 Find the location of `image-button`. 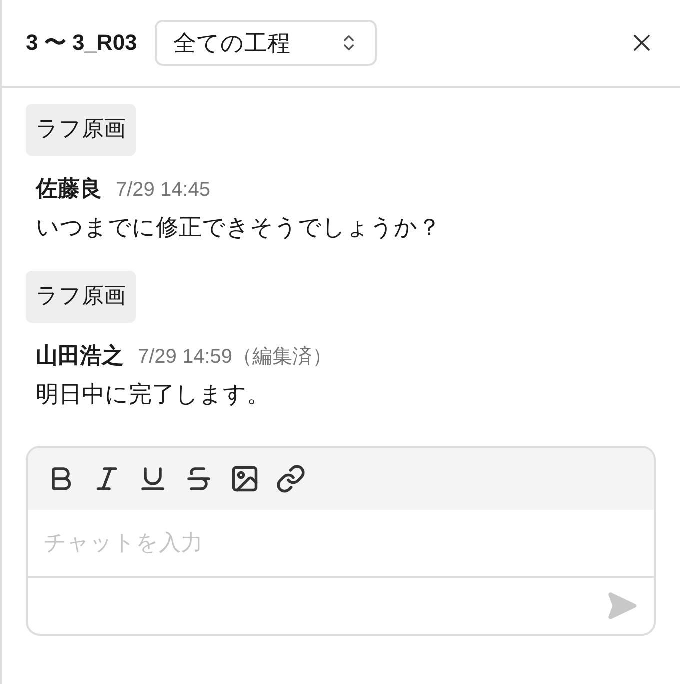

image-button is located at coordinates (245, 479).